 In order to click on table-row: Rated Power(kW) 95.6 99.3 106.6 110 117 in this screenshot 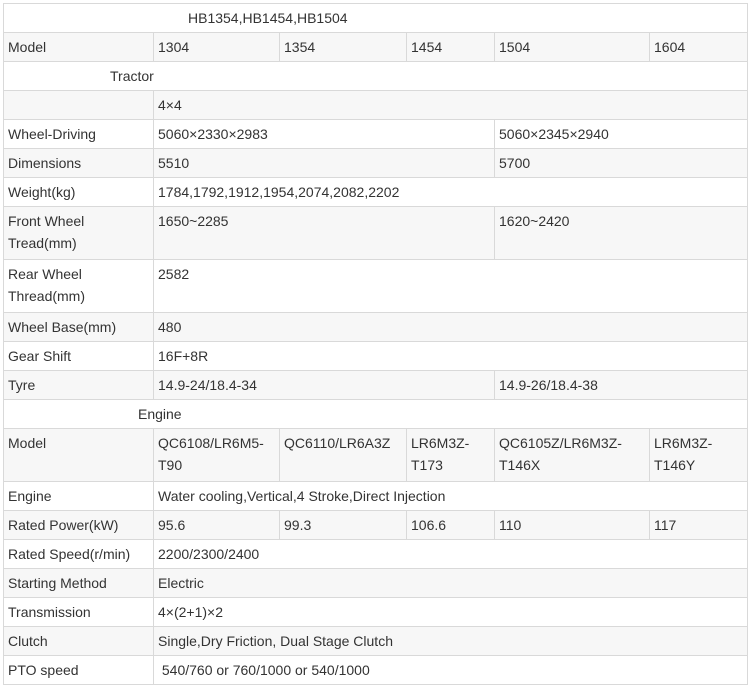, I will do `click(375, 525)`.